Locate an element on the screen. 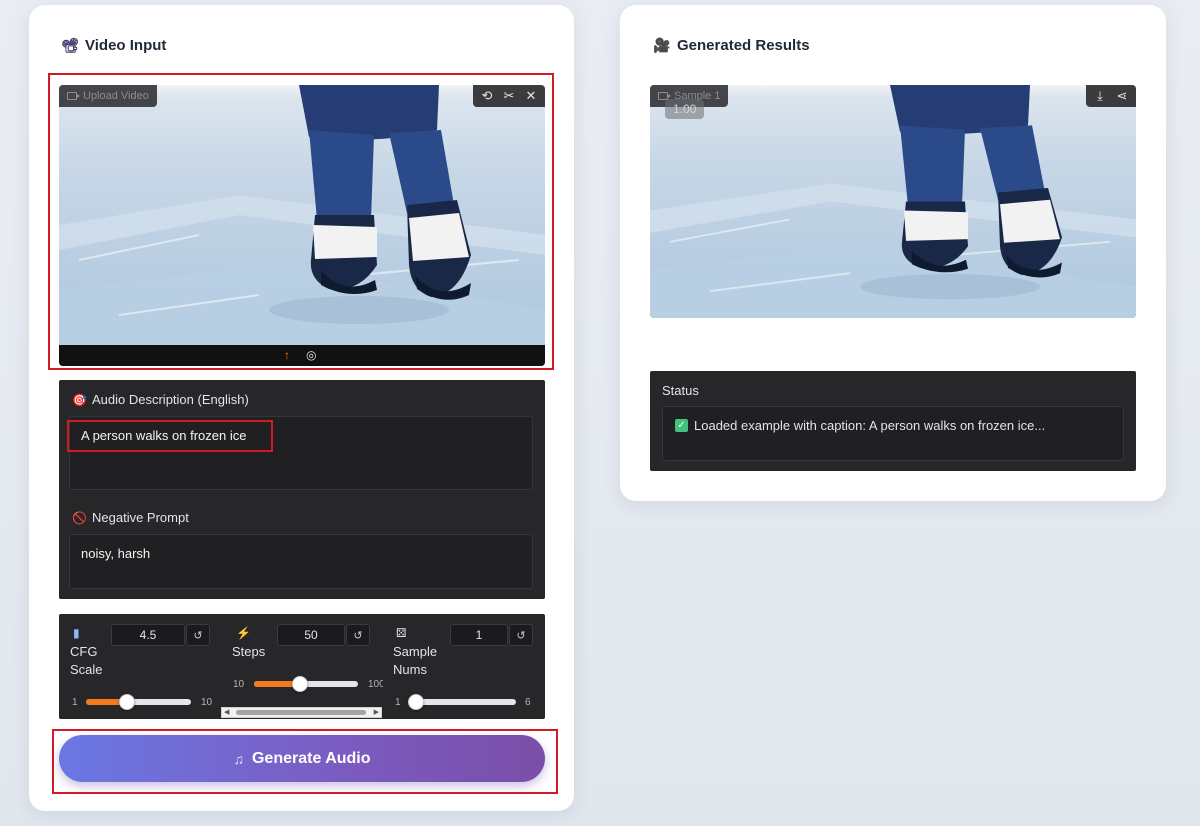  cfg-scale-input: 4.5 is located at coordinates (148, 635).